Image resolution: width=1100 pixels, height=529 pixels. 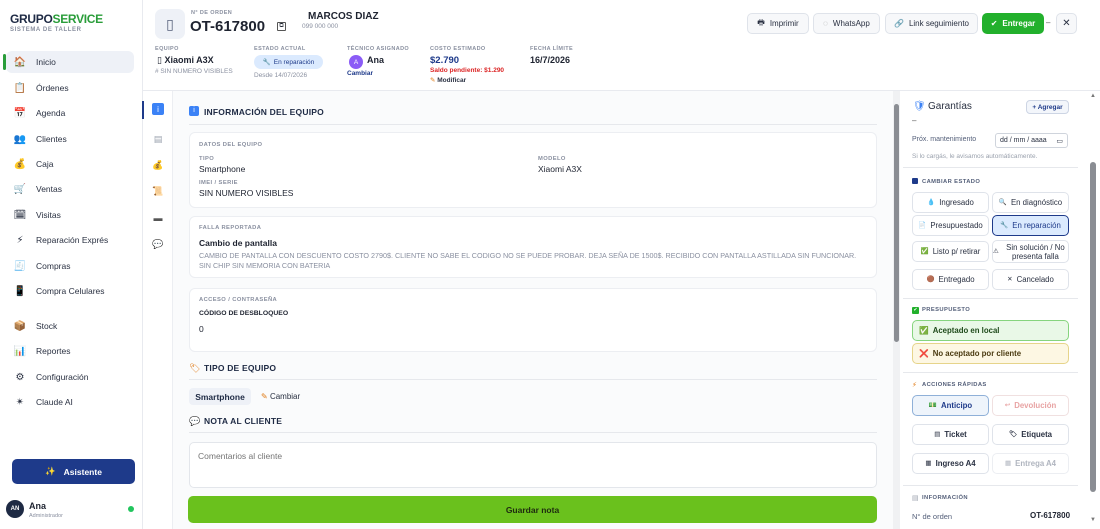 I want to click on printer-icon: 🖶, so click(x=761, y=22).